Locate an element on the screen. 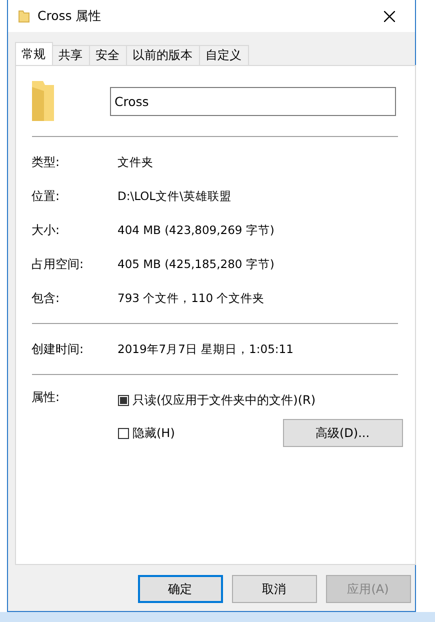 Image resolution: width=435 pixels, height=622 pixels. field-value: 404 MB (423,809,269 字节) is located at coordinates (196, 230).